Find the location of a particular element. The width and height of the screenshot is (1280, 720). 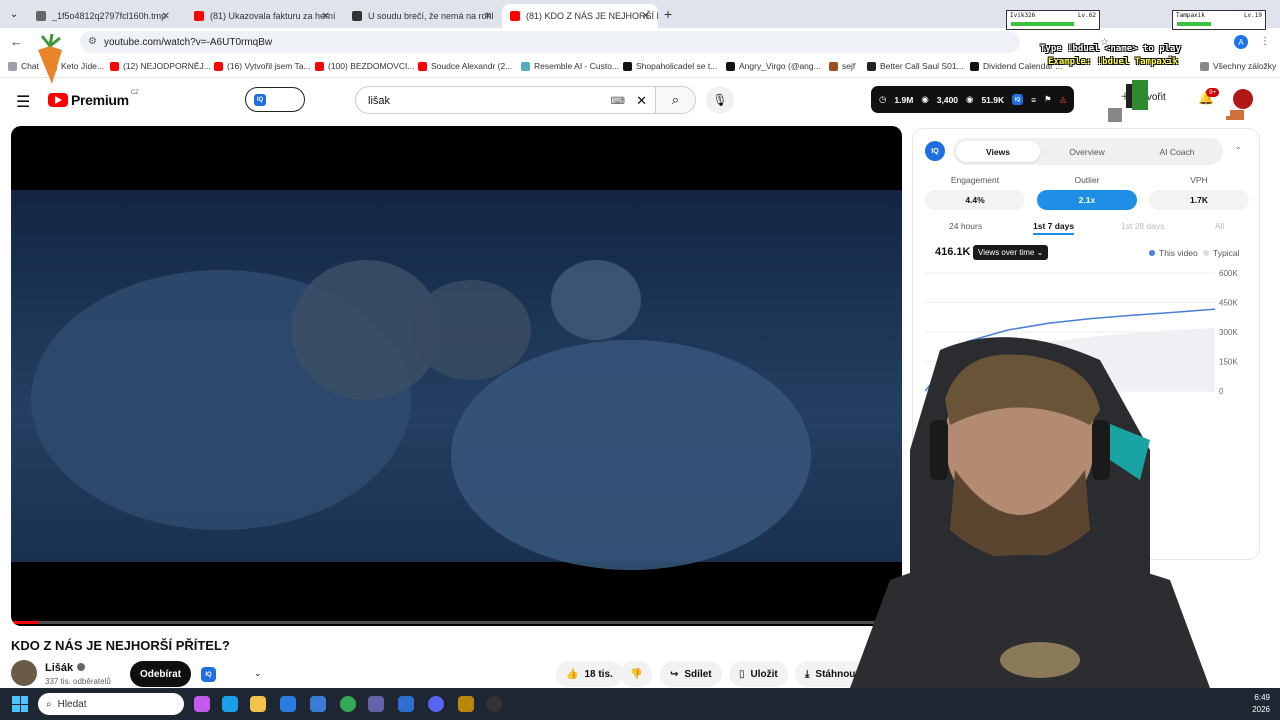

voice-search-button: 🎙 is located at coordinates (720, 100).